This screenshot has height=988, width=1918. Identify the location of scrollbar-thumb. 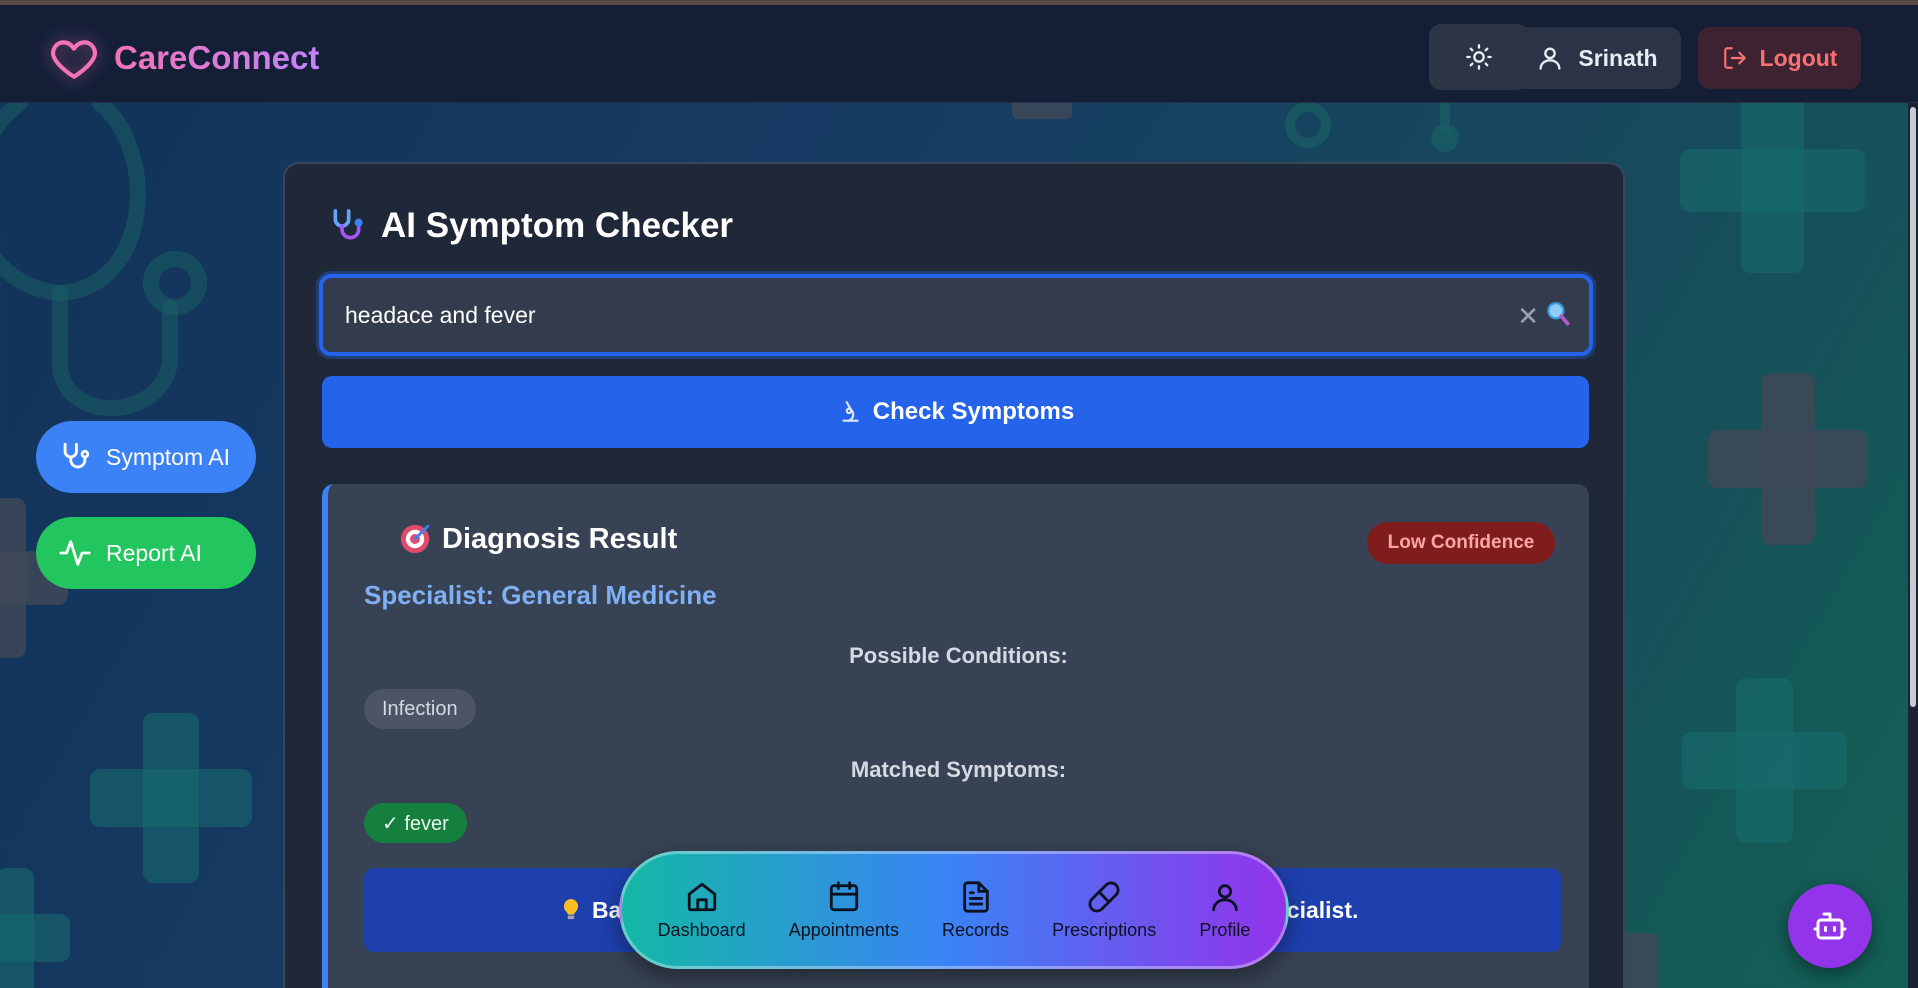
(1913, 407).